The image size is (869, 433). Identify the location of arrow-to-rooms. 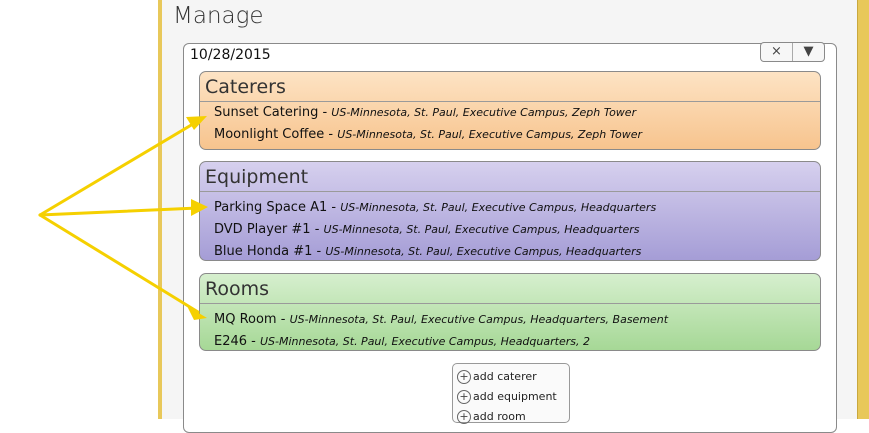
(119, 263).